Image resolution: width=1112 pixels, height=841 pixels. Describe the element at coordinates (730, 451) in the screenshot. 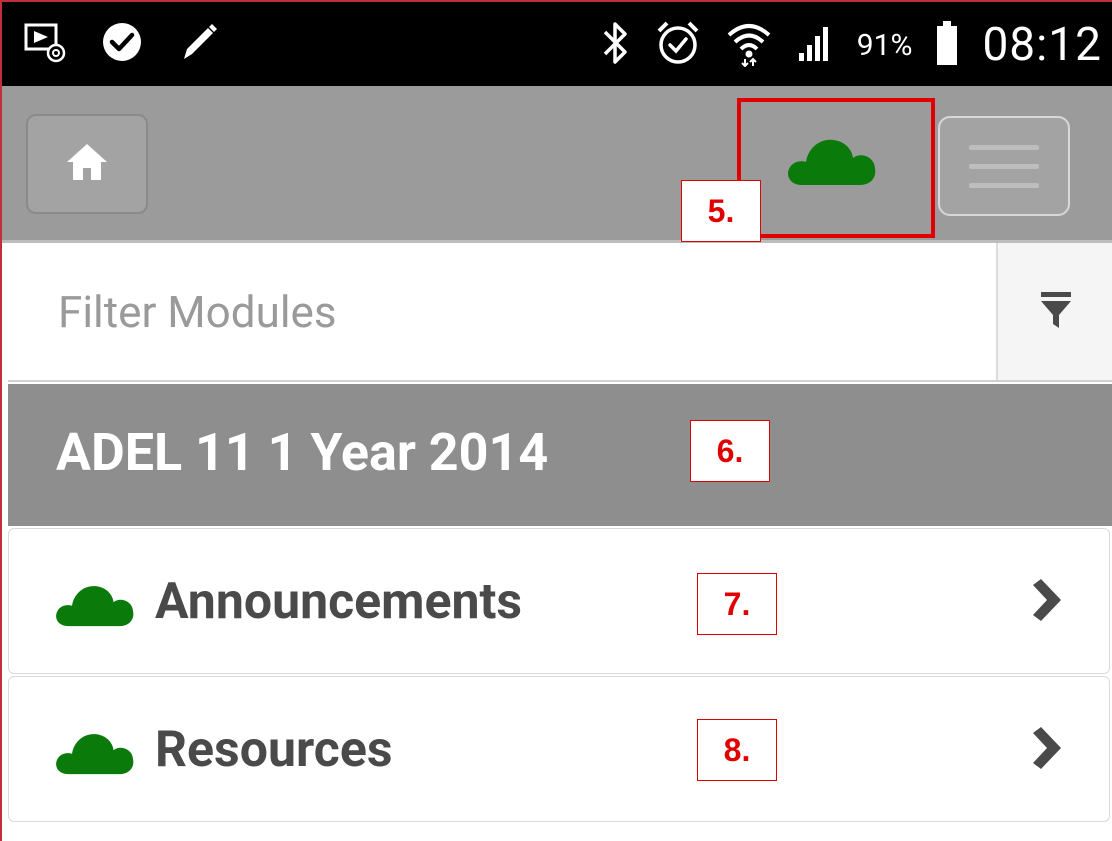

I see `annotation-label-6: 6.` at that location.